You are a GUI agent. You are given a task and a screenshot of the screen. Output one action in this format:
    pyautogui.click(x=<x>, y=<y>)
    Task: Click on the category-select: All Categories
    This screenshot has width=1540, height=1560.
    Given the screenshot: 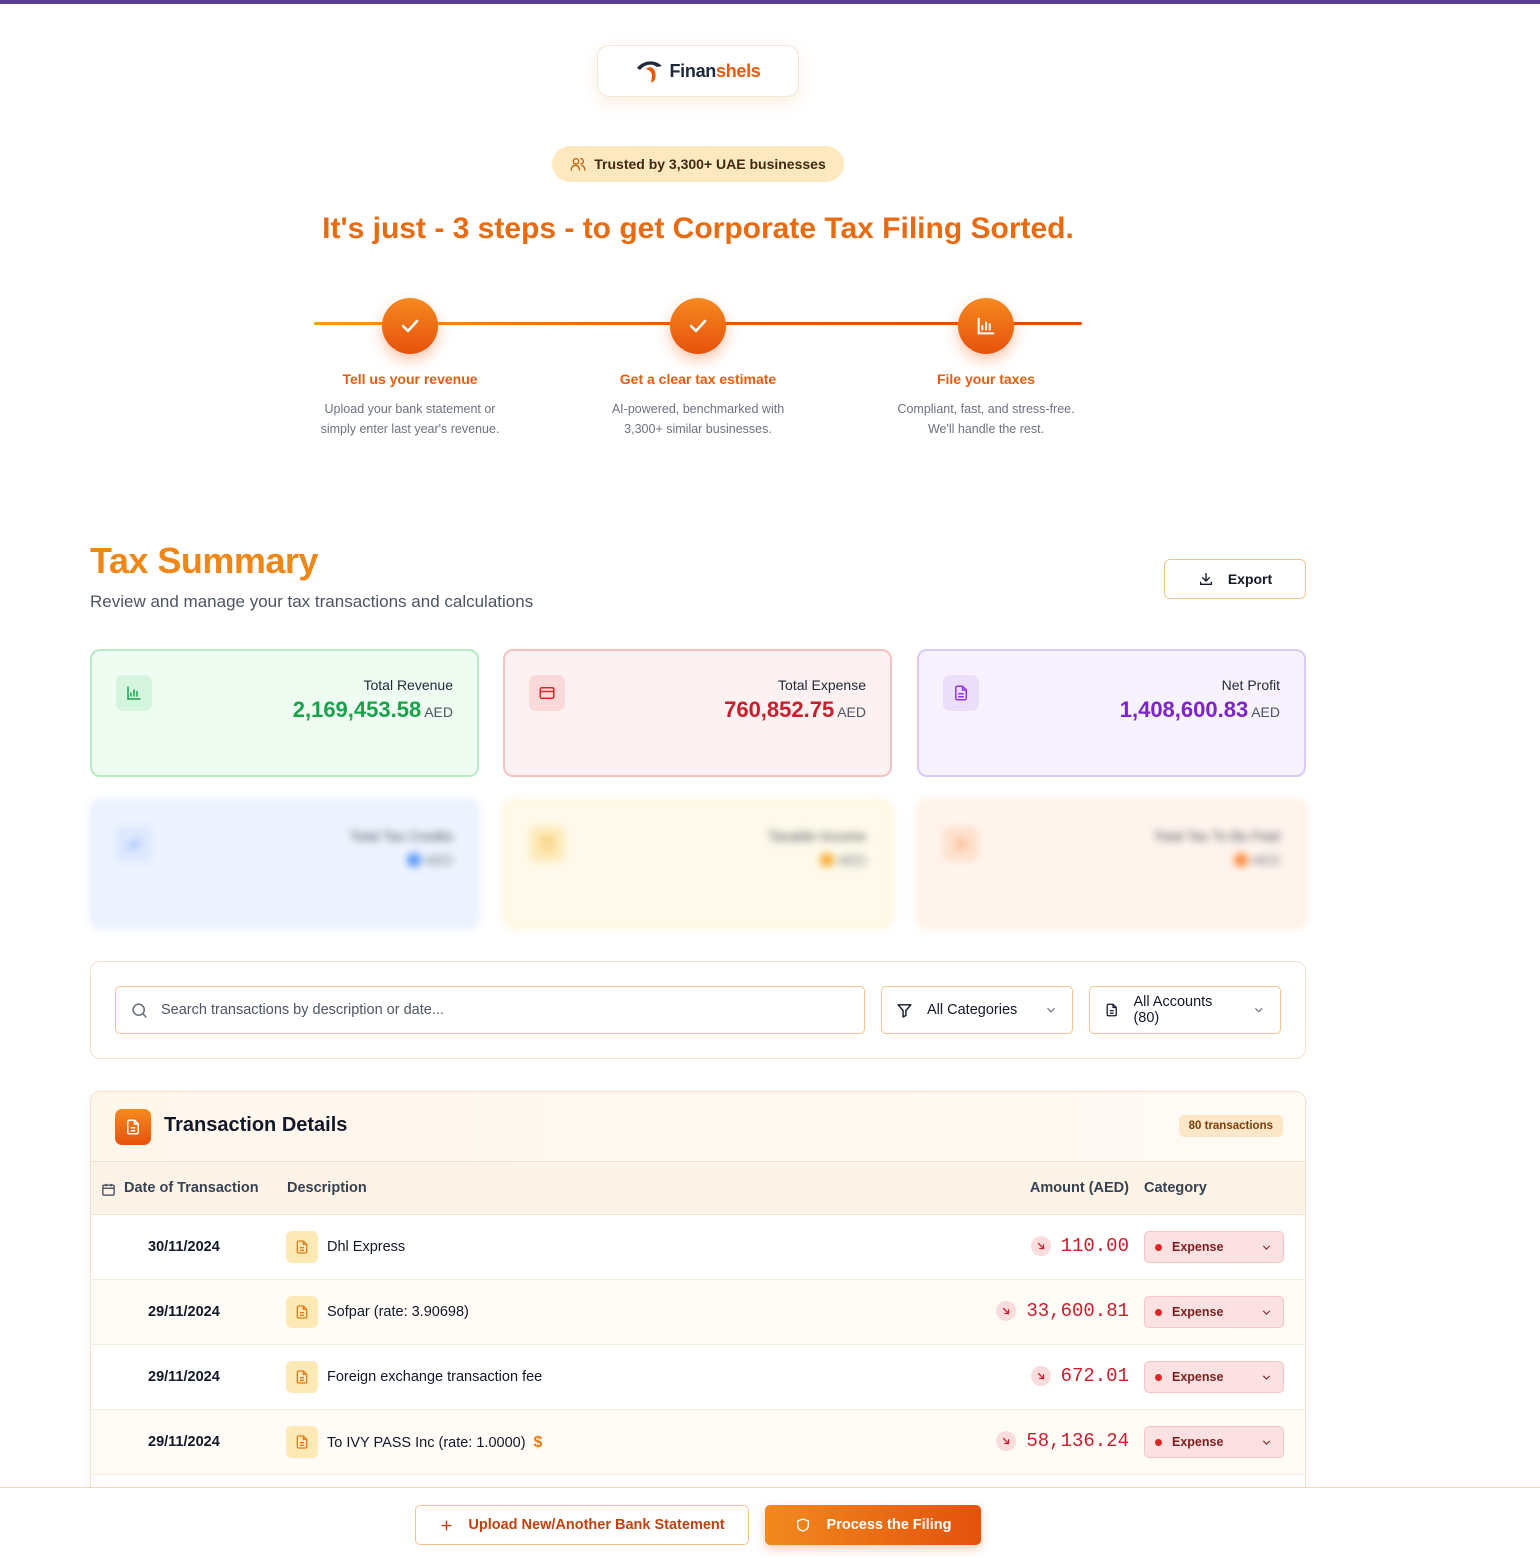 What is the action you would take?
    pyautogui.click(x=977, y=1010)
    